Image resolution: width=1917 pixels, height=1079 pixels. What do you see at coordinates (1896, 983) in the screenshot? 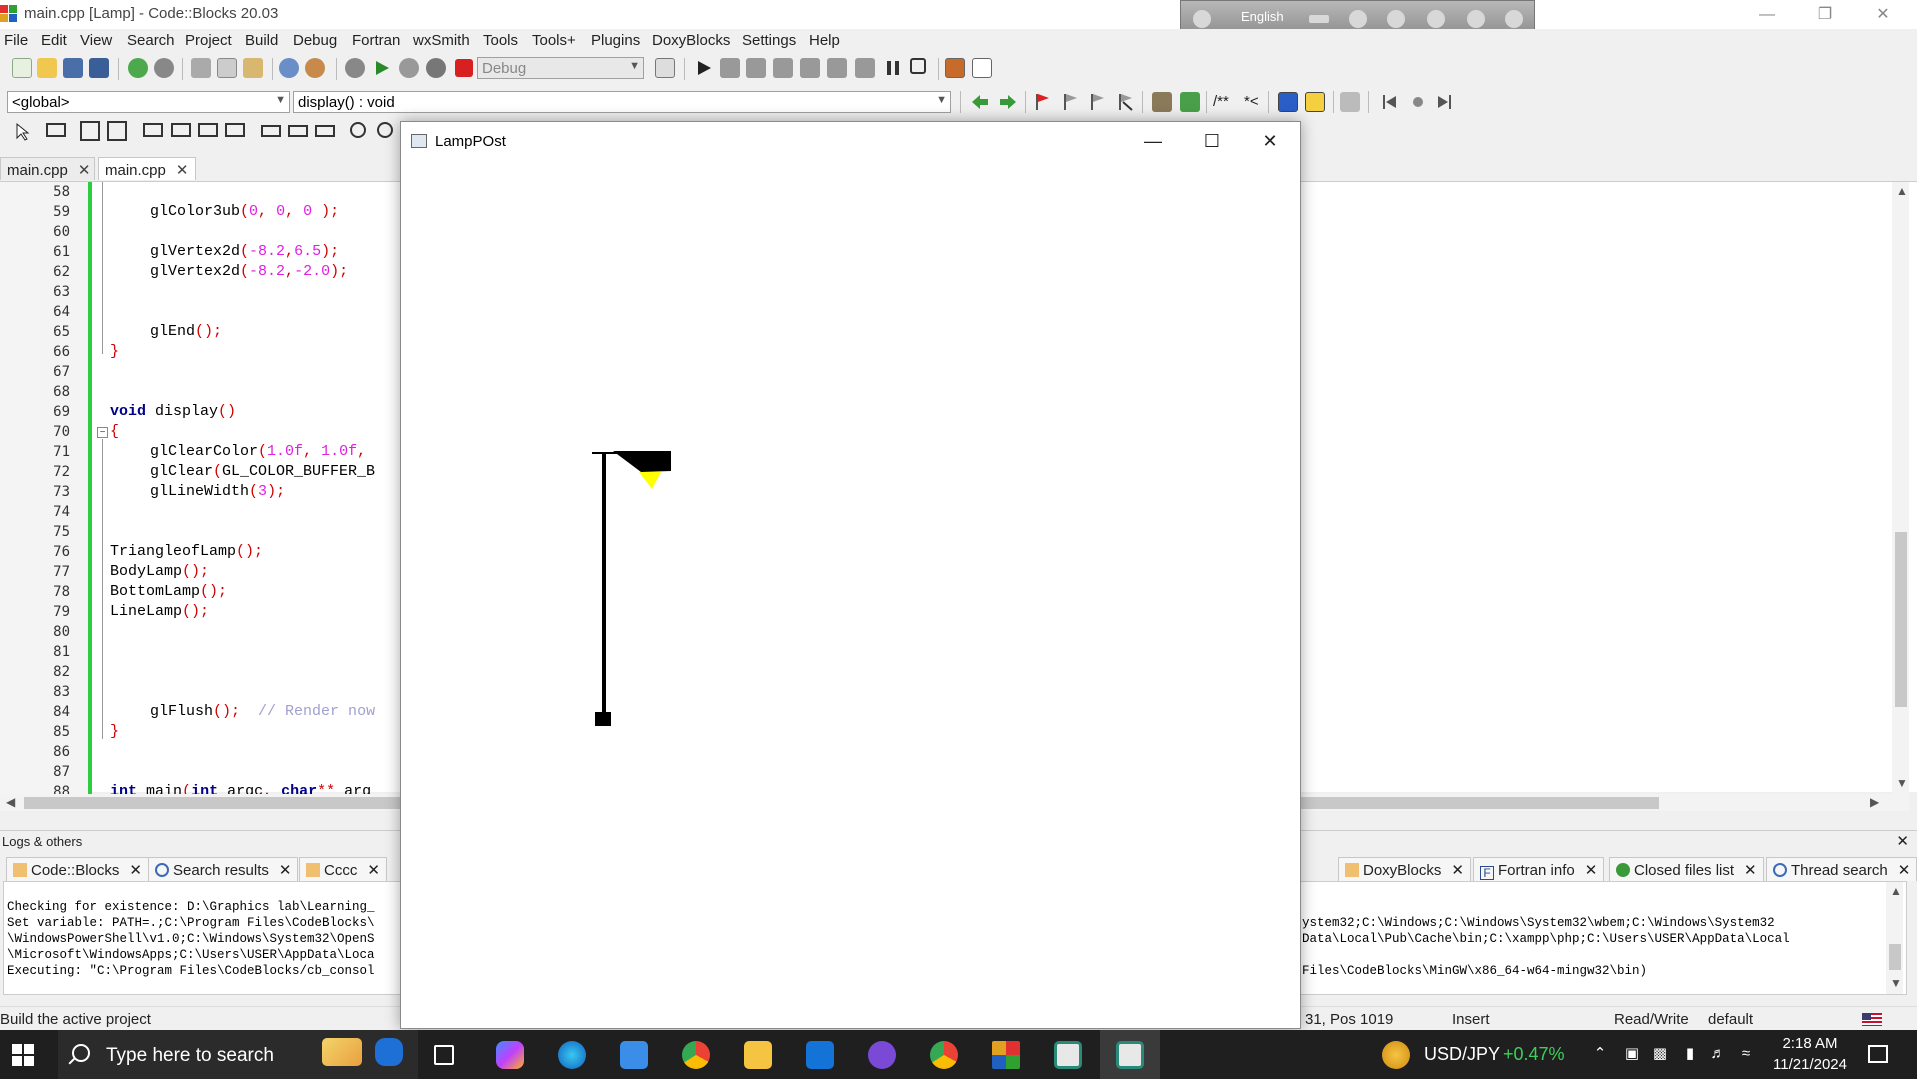
I see `scroll-down-icon: ▼` at bounding box center [1896, 983].